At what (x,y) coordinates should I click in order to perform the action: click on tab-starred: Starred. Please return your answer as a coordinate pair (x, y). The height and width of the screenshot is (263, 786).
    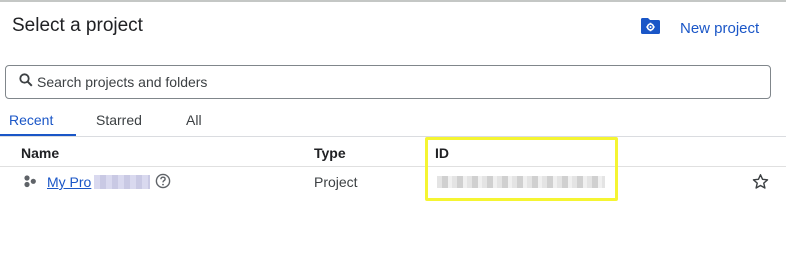
    Looking at the image, I should click on (119, 120).